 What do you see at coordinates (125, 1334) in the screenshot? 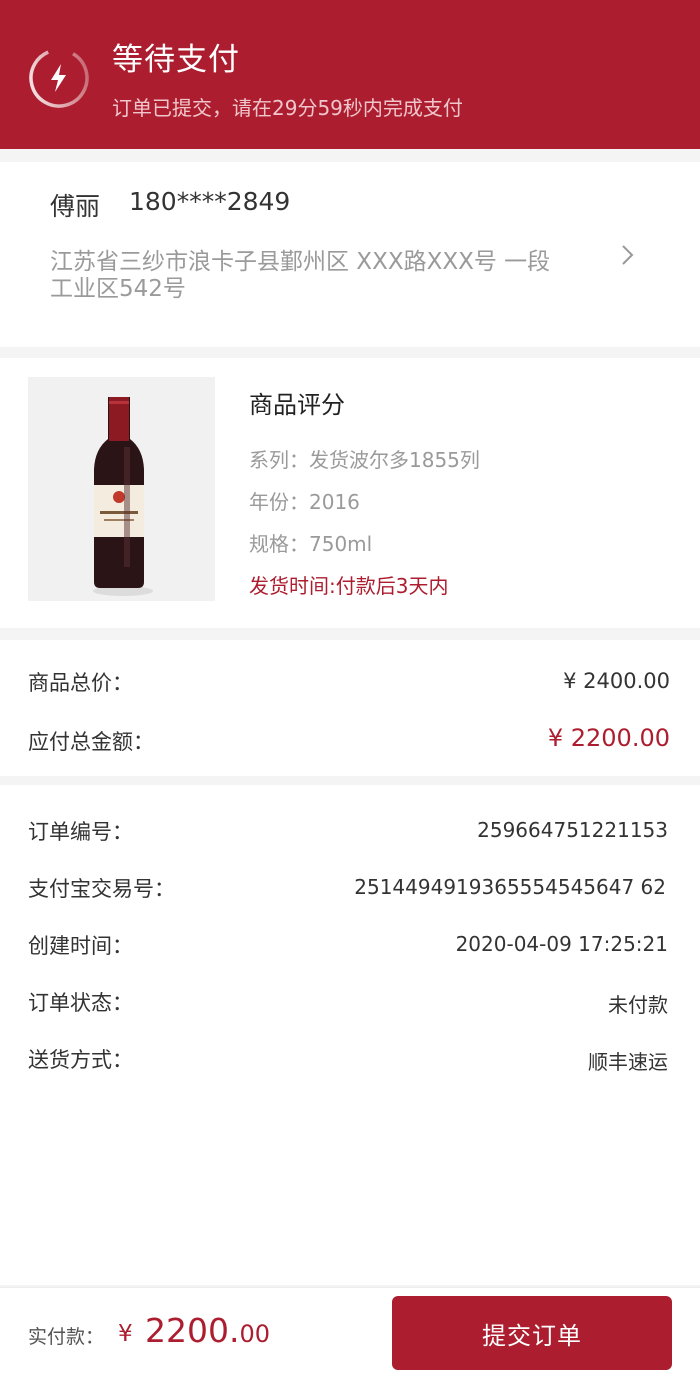
I see `currency-symbol: ¥` at bounding box center [125, 1334].